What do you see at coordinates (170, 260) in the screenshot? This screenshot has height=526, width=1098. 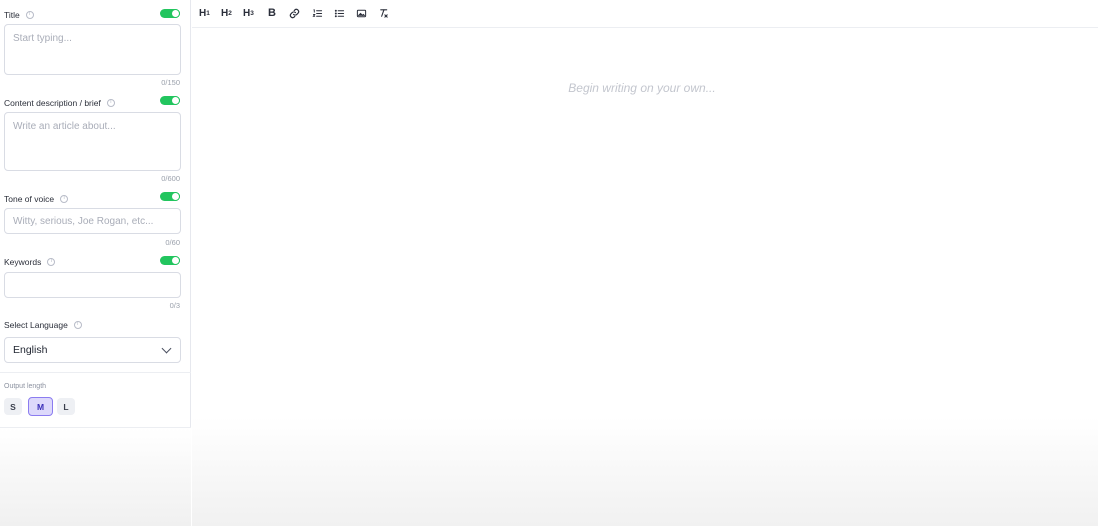 I see `keywords-toggle` at bounding box center [170, 260].